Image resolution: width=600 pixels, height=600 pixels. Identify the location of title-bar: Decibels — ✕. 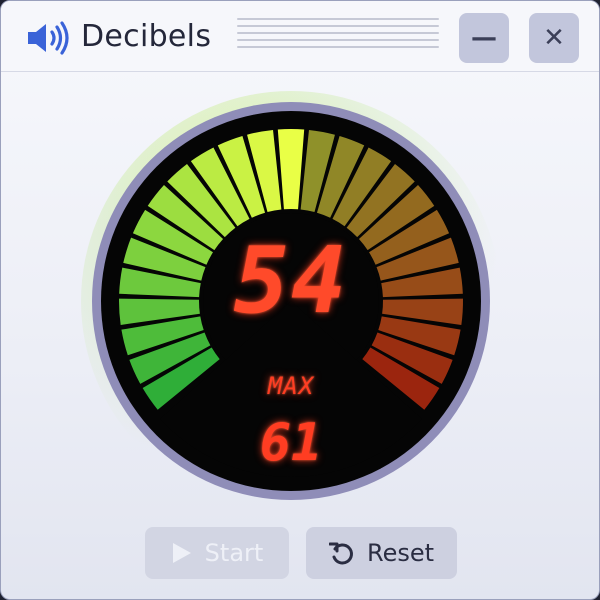
(300, 36).